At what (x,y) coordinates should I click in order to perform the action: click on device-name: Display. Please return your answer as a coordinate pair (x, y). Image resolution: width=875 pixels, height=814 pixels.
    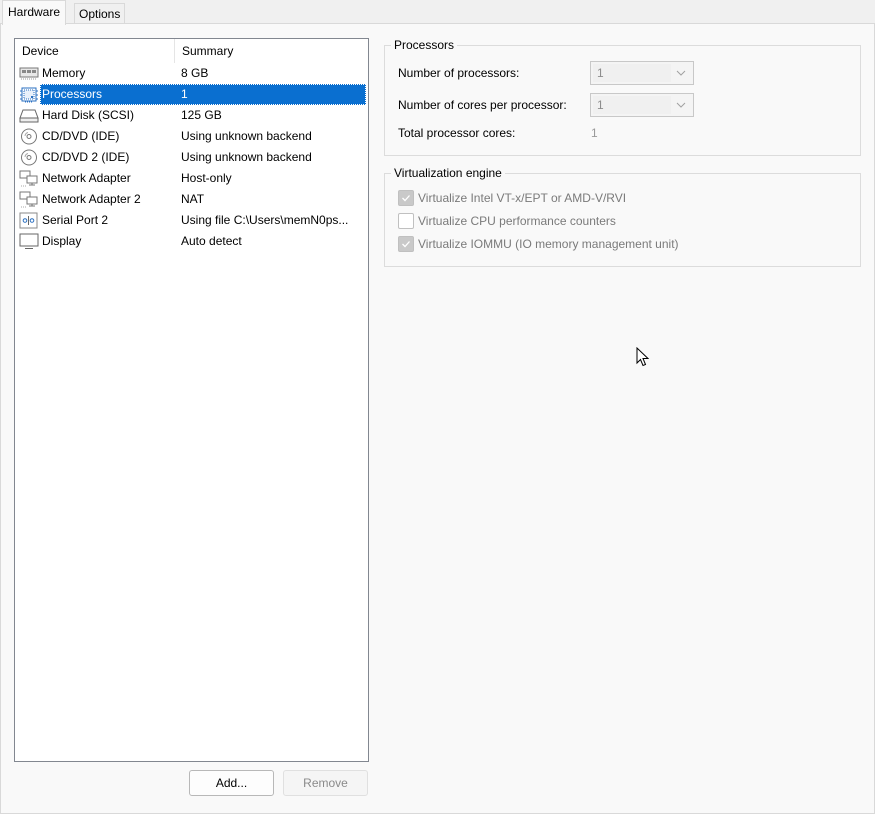
    Looking at the image, I should click on (62, 241).